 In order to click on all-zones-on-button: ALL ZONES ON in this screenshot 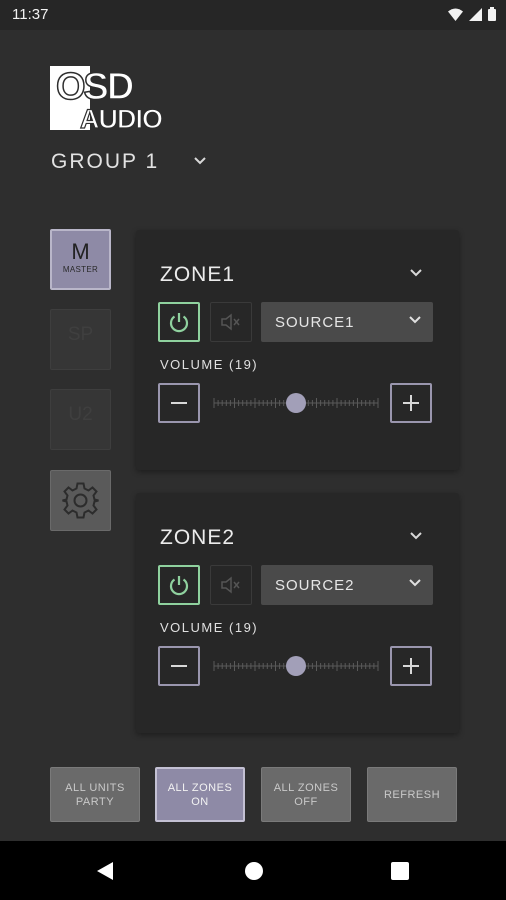, I will do `click(200, 794)`.